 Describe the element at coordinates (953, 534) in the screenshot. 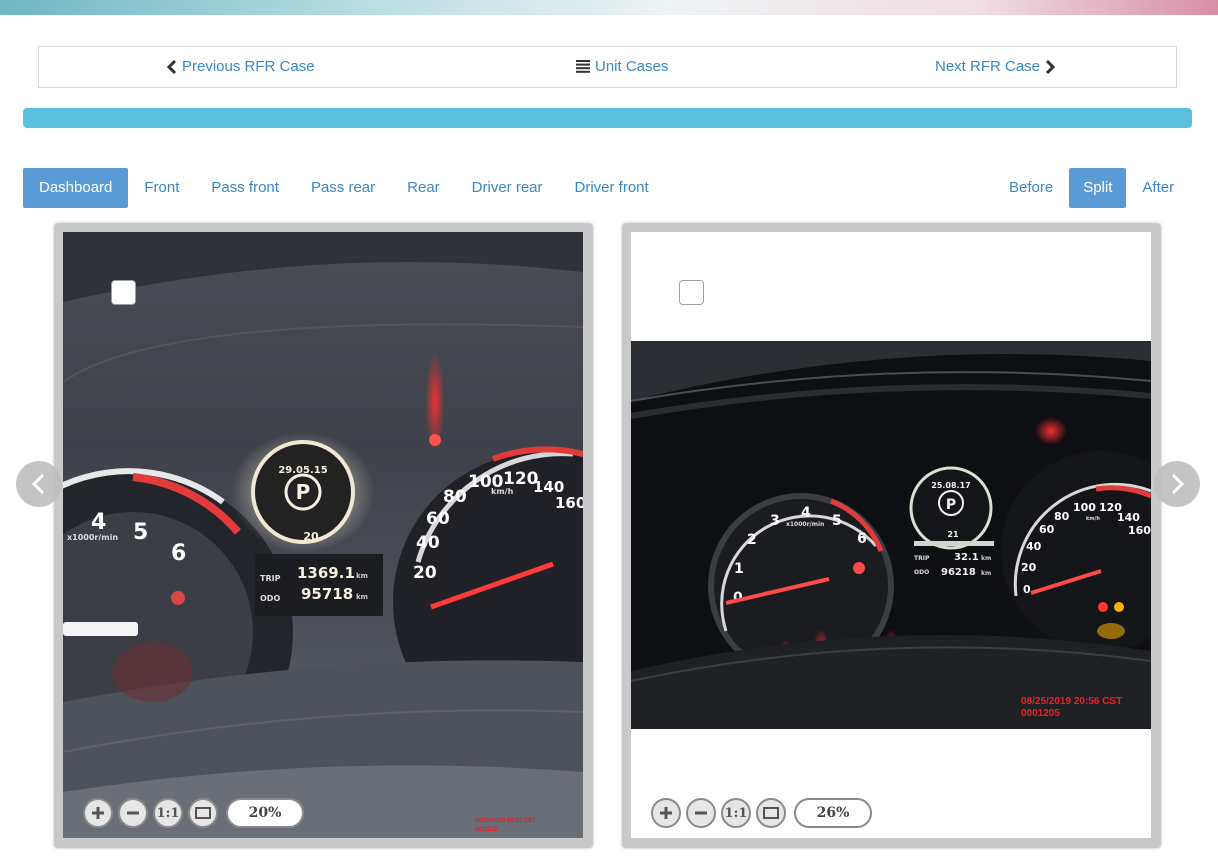

I see `after-temp: 21` at that location.